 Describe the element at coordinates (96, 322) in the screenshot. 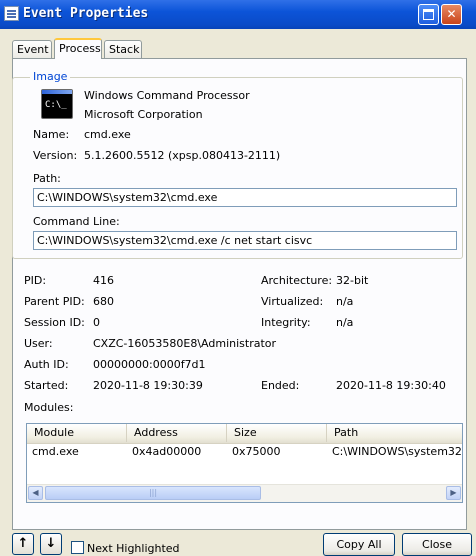

I see `session-id-value: 0` at that location.